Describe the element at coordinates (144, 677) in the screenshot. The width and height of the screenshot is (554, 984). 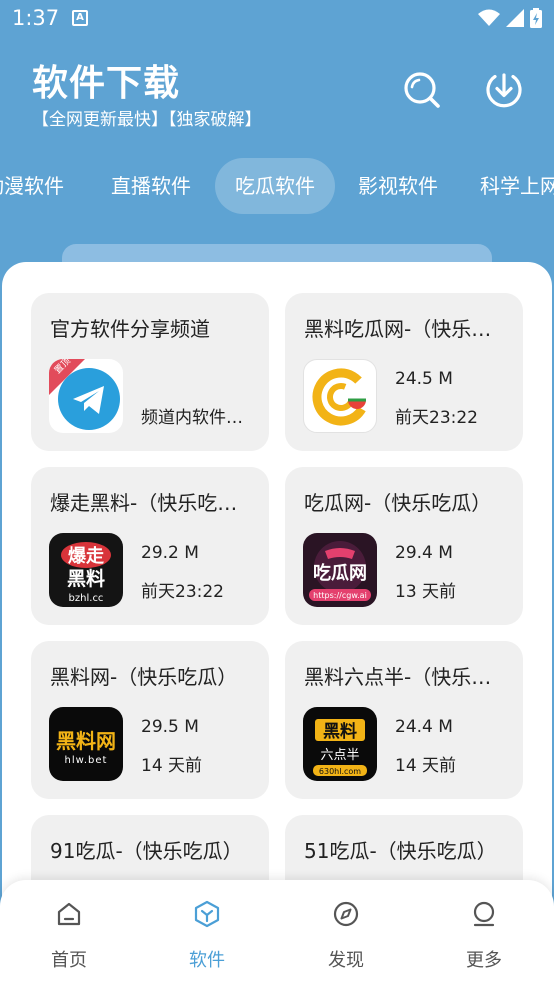
I see `app-title: 黑料网-（快乐吃瓜）` at that location.